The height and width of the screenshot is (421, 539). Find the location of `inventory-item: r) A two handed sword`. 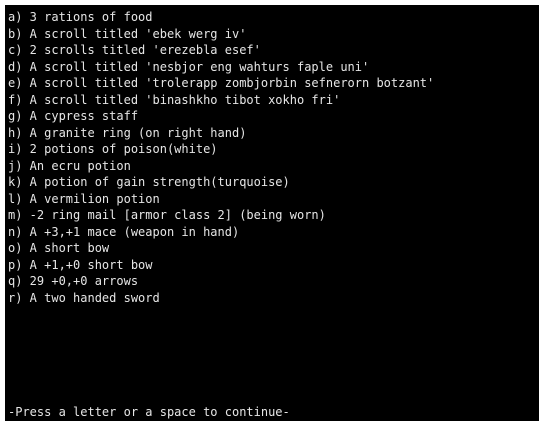

inventory-item: r) A two handed sword is located at coordinates (221, 298).